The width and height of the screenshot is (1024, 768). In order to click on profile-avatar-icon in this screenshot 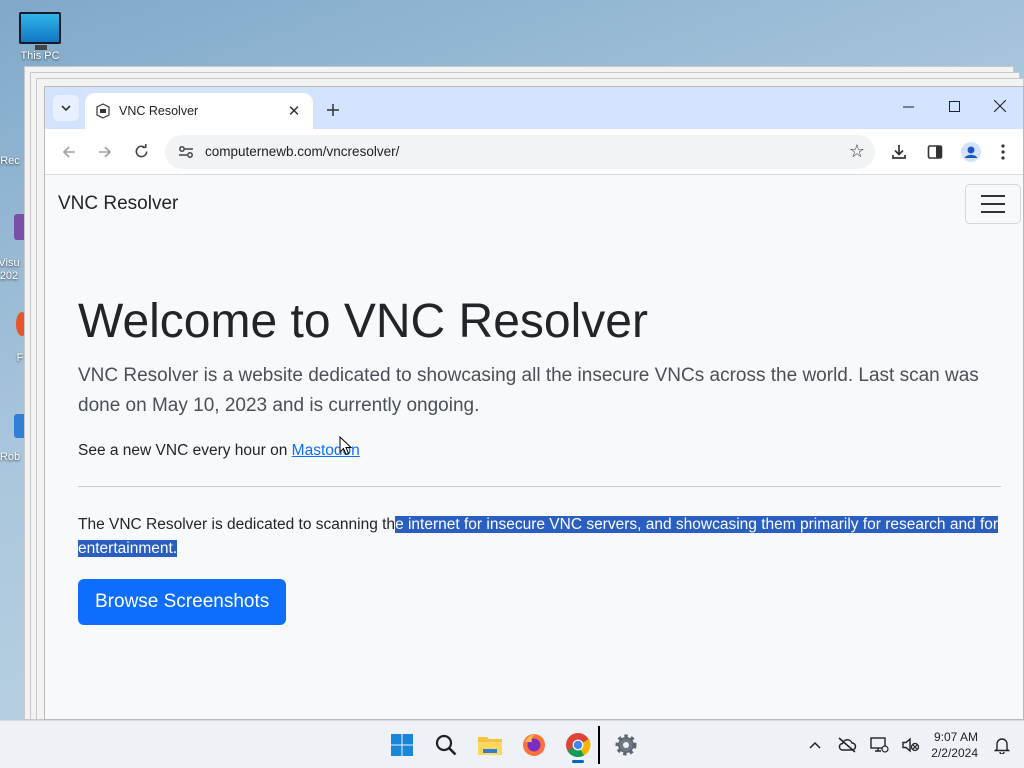, I will do `click(971, 151)`.